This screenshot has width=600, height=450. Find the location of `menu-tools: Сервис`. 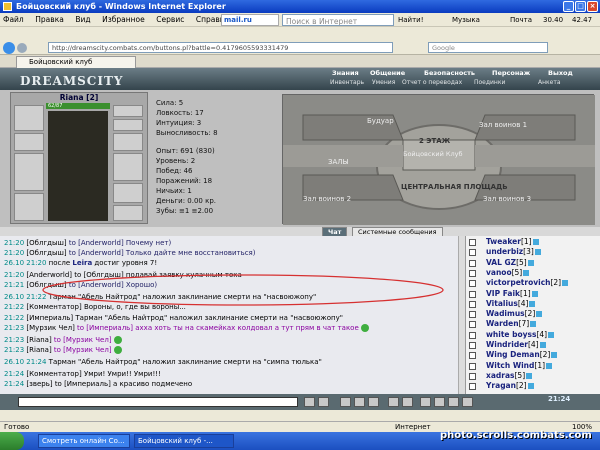

menu-tools: Сервис is located at coordinates (170, 20).